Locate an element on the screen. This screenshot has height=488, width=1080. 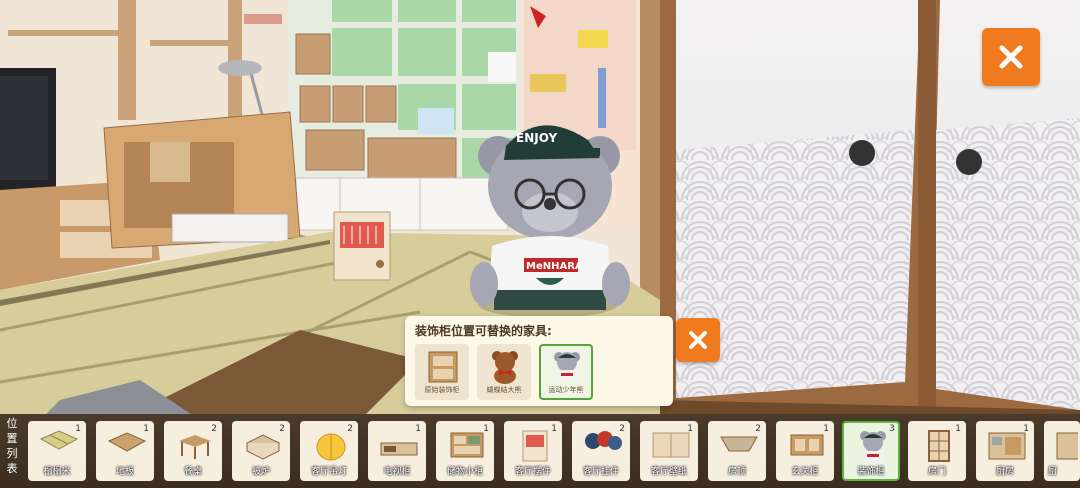
popup-close-button is located at coordinates (698, 340).